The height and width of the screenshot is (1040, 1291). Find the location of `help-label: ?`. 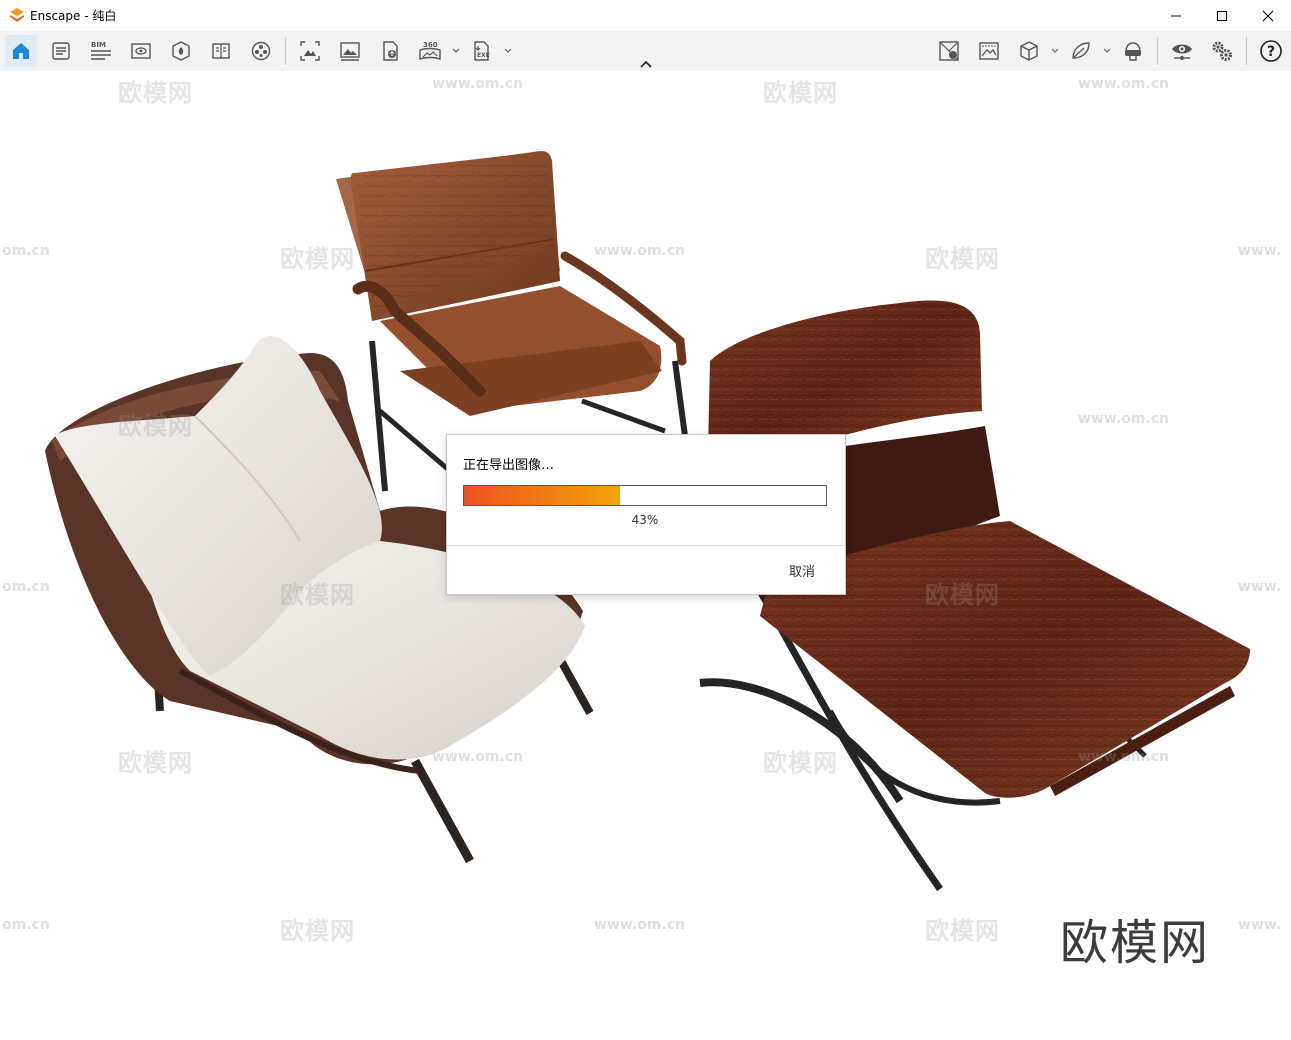

help-label: ? is located at coordinates (1271, 52).